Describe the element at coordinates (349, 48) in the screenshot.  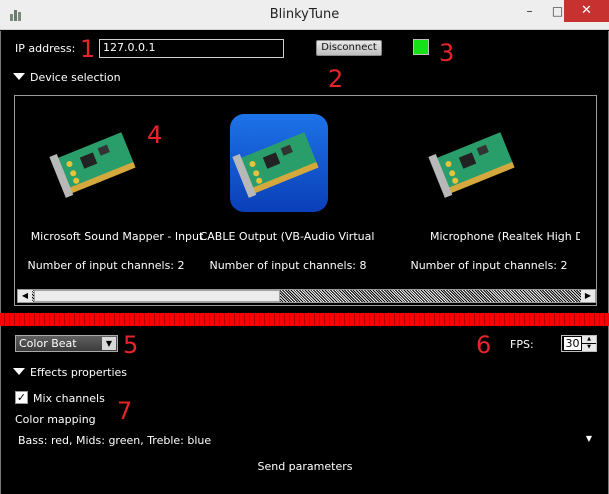
I see `disconnect-button: Disconnect` at that location.